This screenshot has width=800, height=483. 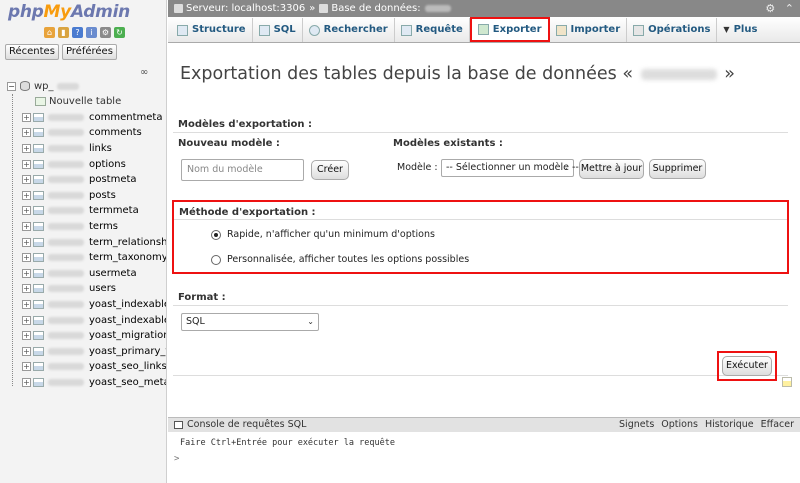 I want to click on new-table-label: Nouvelle table, so click(x=85, y=101).